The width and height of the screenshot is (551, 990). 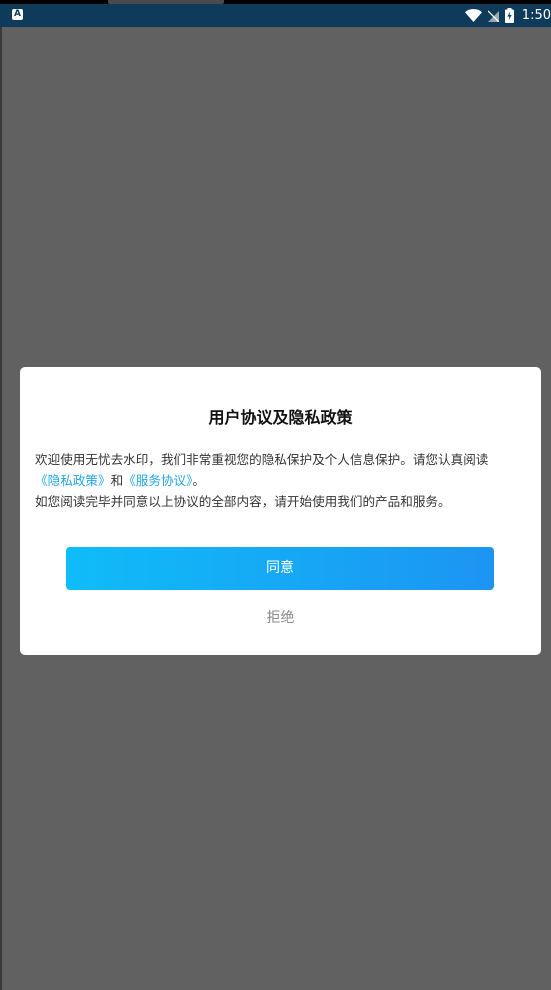 What do you see at coordinates (1, 495) in the screenshot?
I see `screen-edge` at bounding box center [1, 495].